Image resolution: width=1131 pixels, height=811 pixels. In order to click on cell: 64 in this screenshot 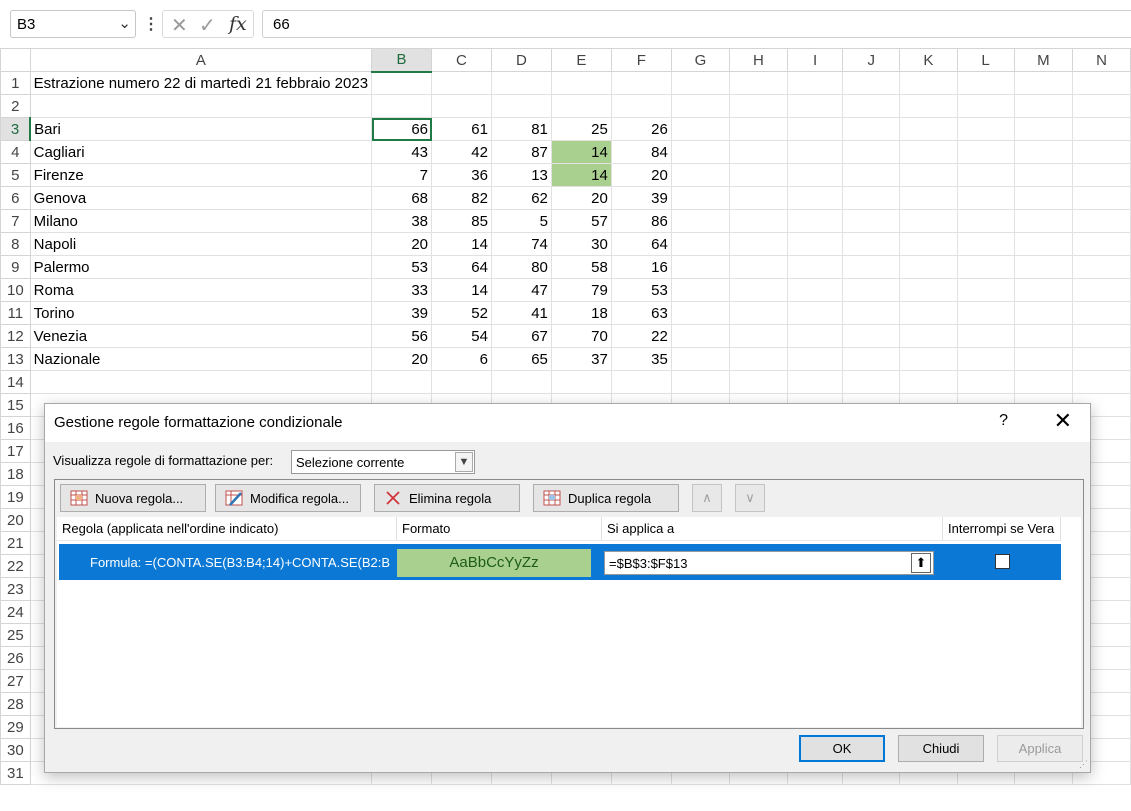, I will do `click(641, 244)`.